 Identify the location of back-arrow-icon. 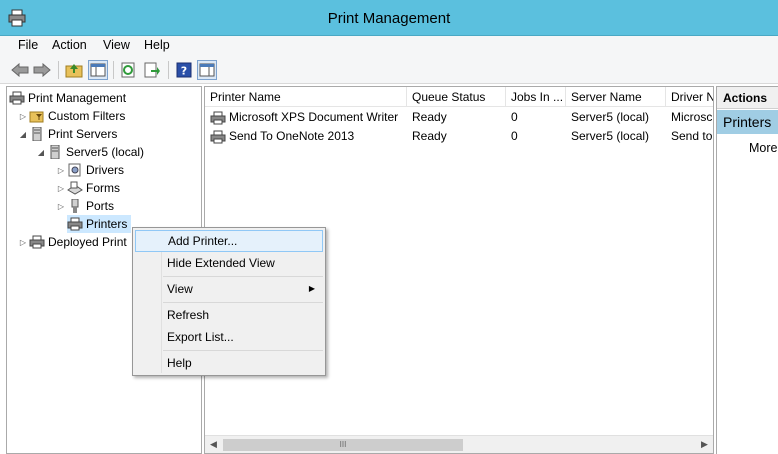
(20, 70).